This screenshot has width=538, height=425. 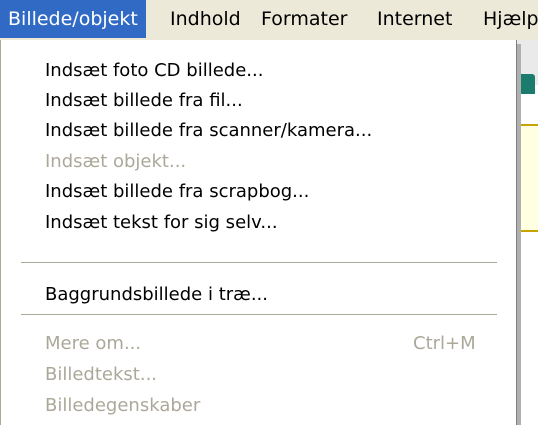 I want to click on menu-billede-objekt: Billede/objekt, so click(x=73, y=19).